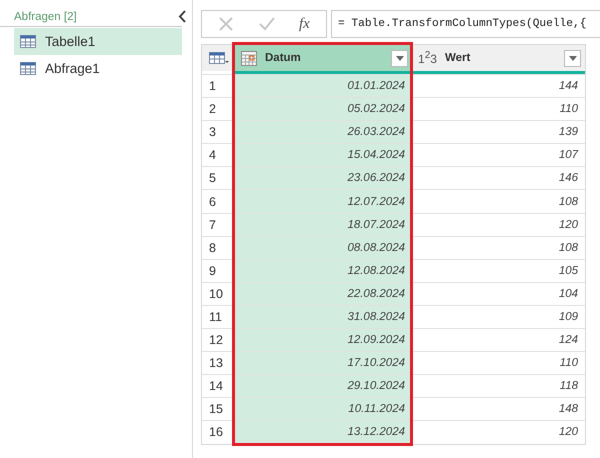  What do you see at coordinates (323, 178) in the screenshot?
I see `table-cell: 23.06.2024` at bounding box center [323, 178].